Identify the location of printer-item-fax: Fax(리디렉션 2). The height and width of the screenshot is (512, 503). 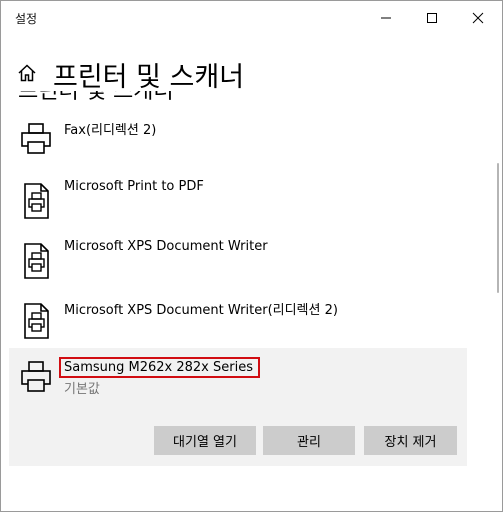
(238, 143).